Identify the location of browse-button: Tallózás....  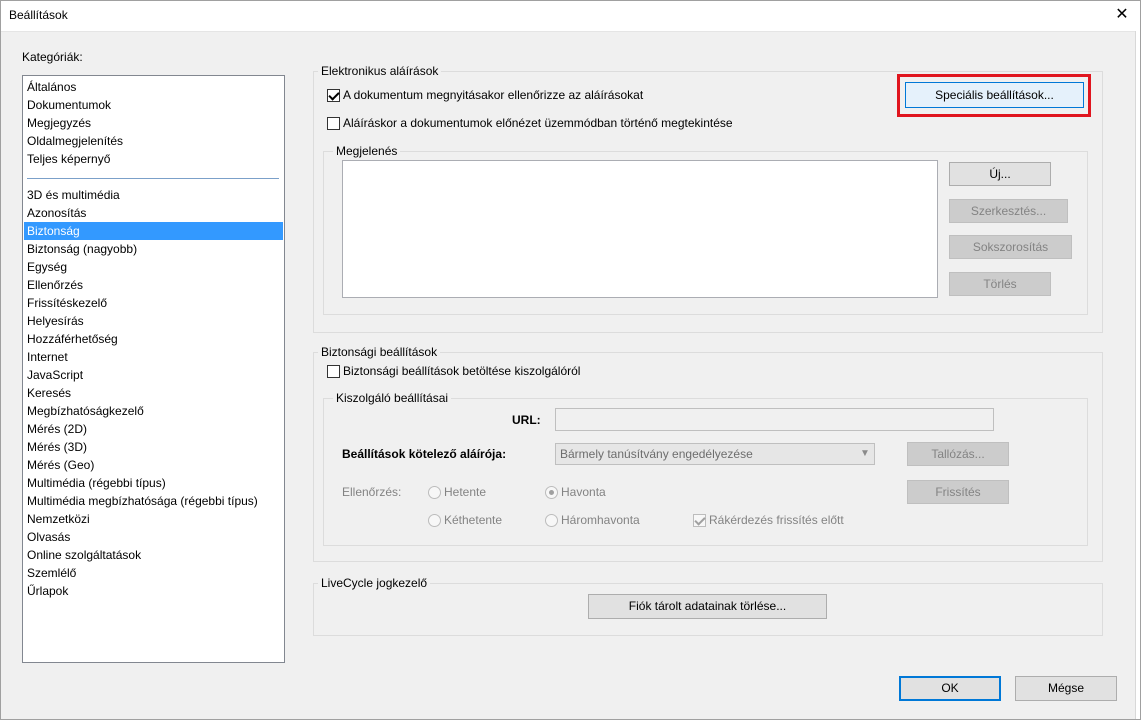
(958, 454).